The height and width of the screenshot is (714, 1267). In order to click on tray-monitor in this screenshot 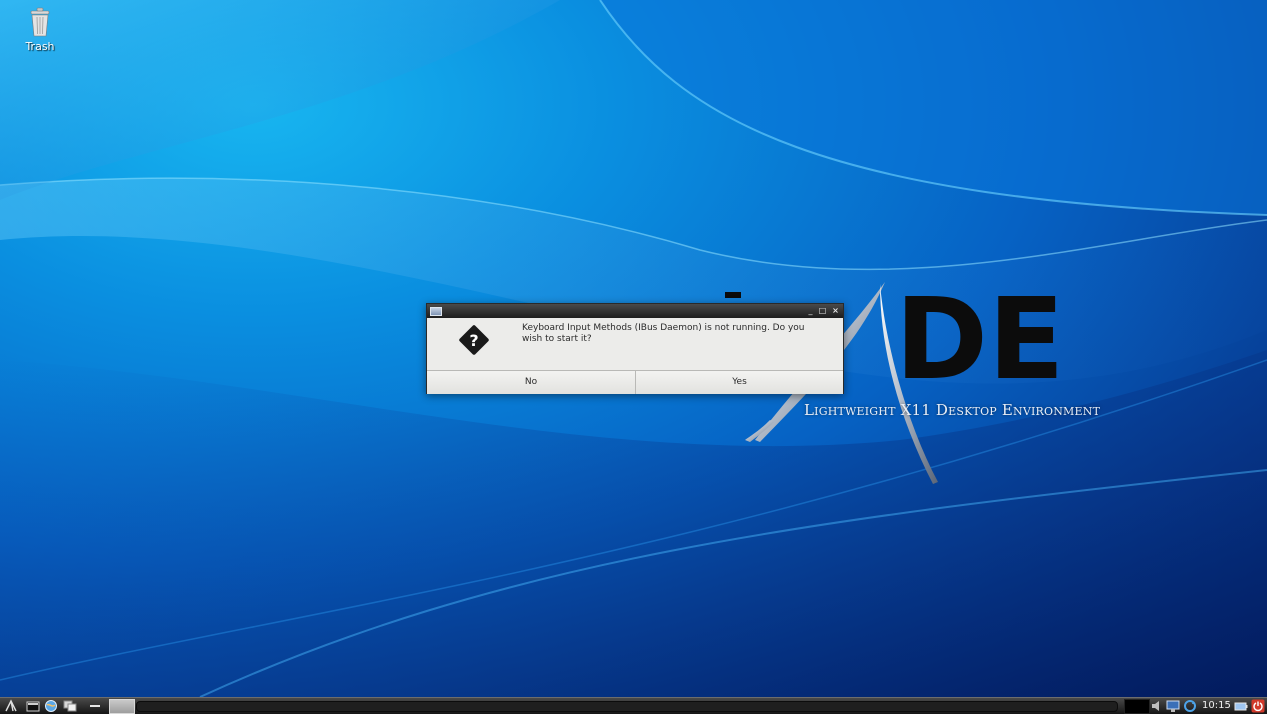, I will do `click(1137, 706)`.